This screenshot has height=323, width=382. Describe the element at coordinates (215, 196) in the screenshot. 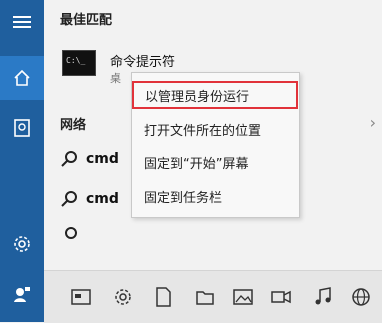

I see `pin-to-taskbar-item: 固定到任务栏` at that location.